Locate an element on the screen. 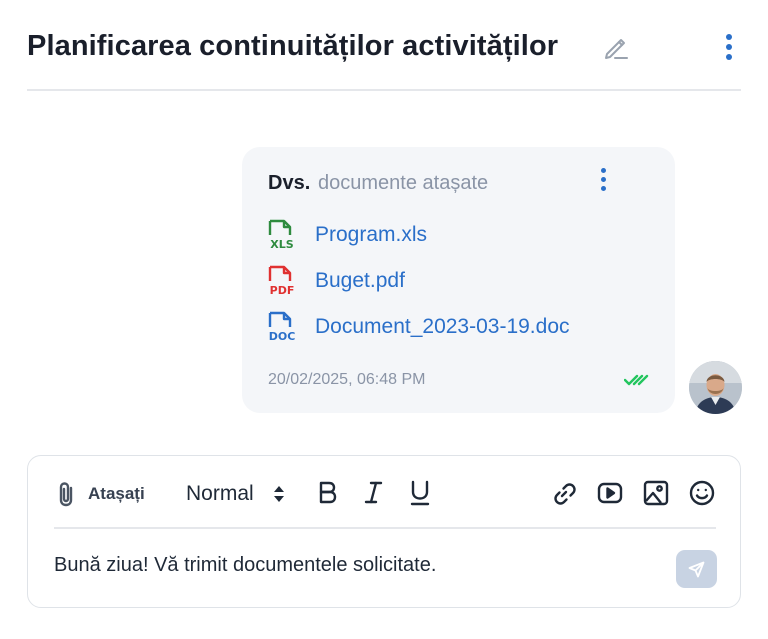 The width and height of the screenshot is (768, 639). video-icon is located at coordinates (610, 493).